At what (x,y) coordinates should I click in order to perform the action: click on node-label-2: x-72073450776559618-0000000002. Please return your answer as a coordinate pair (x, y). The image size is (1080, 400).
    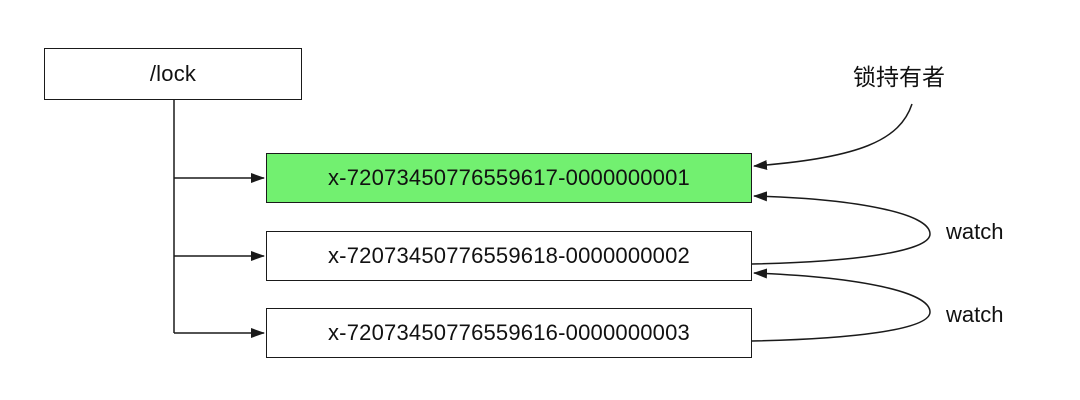
    Looking at the image, I should click on (508, 255).